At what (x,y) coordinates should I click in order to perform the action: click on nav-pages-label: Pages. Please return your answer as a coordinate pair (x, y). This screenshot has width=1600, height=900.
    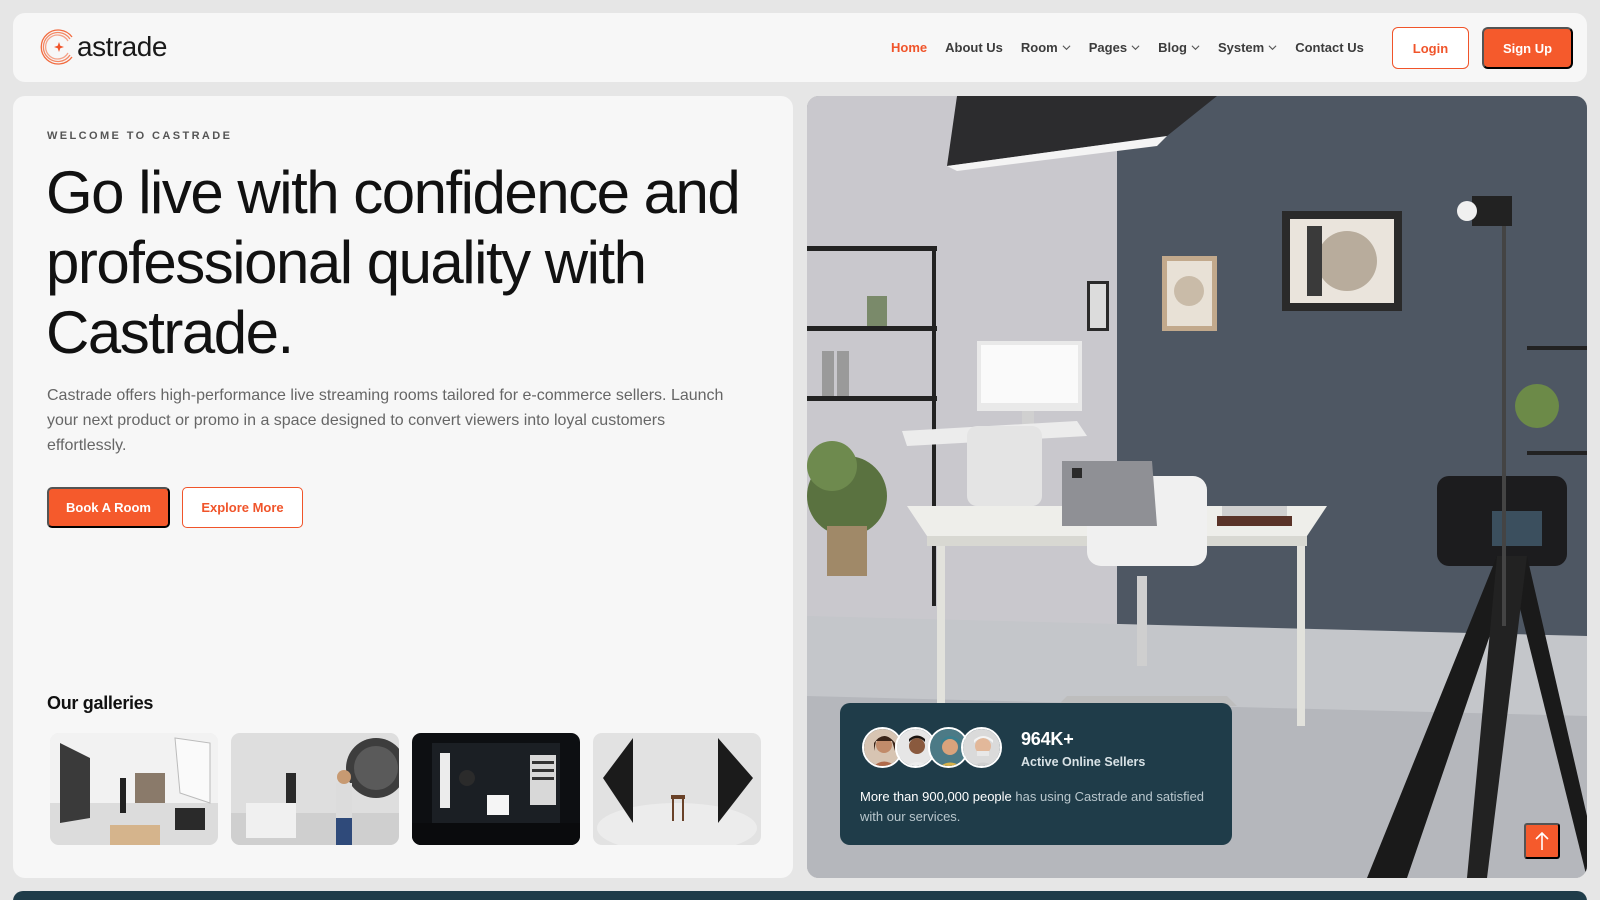
    Looking at the image, I should click on (1108, 47).